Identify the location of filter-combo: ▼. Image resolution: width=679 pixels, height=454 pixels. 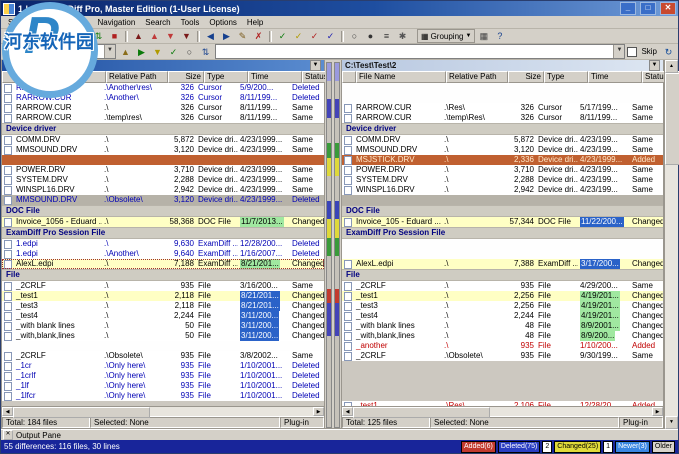
(420, 51).